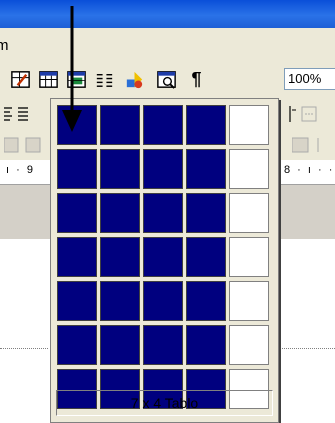  I want to click on insert-table-button, so click(48, 79).